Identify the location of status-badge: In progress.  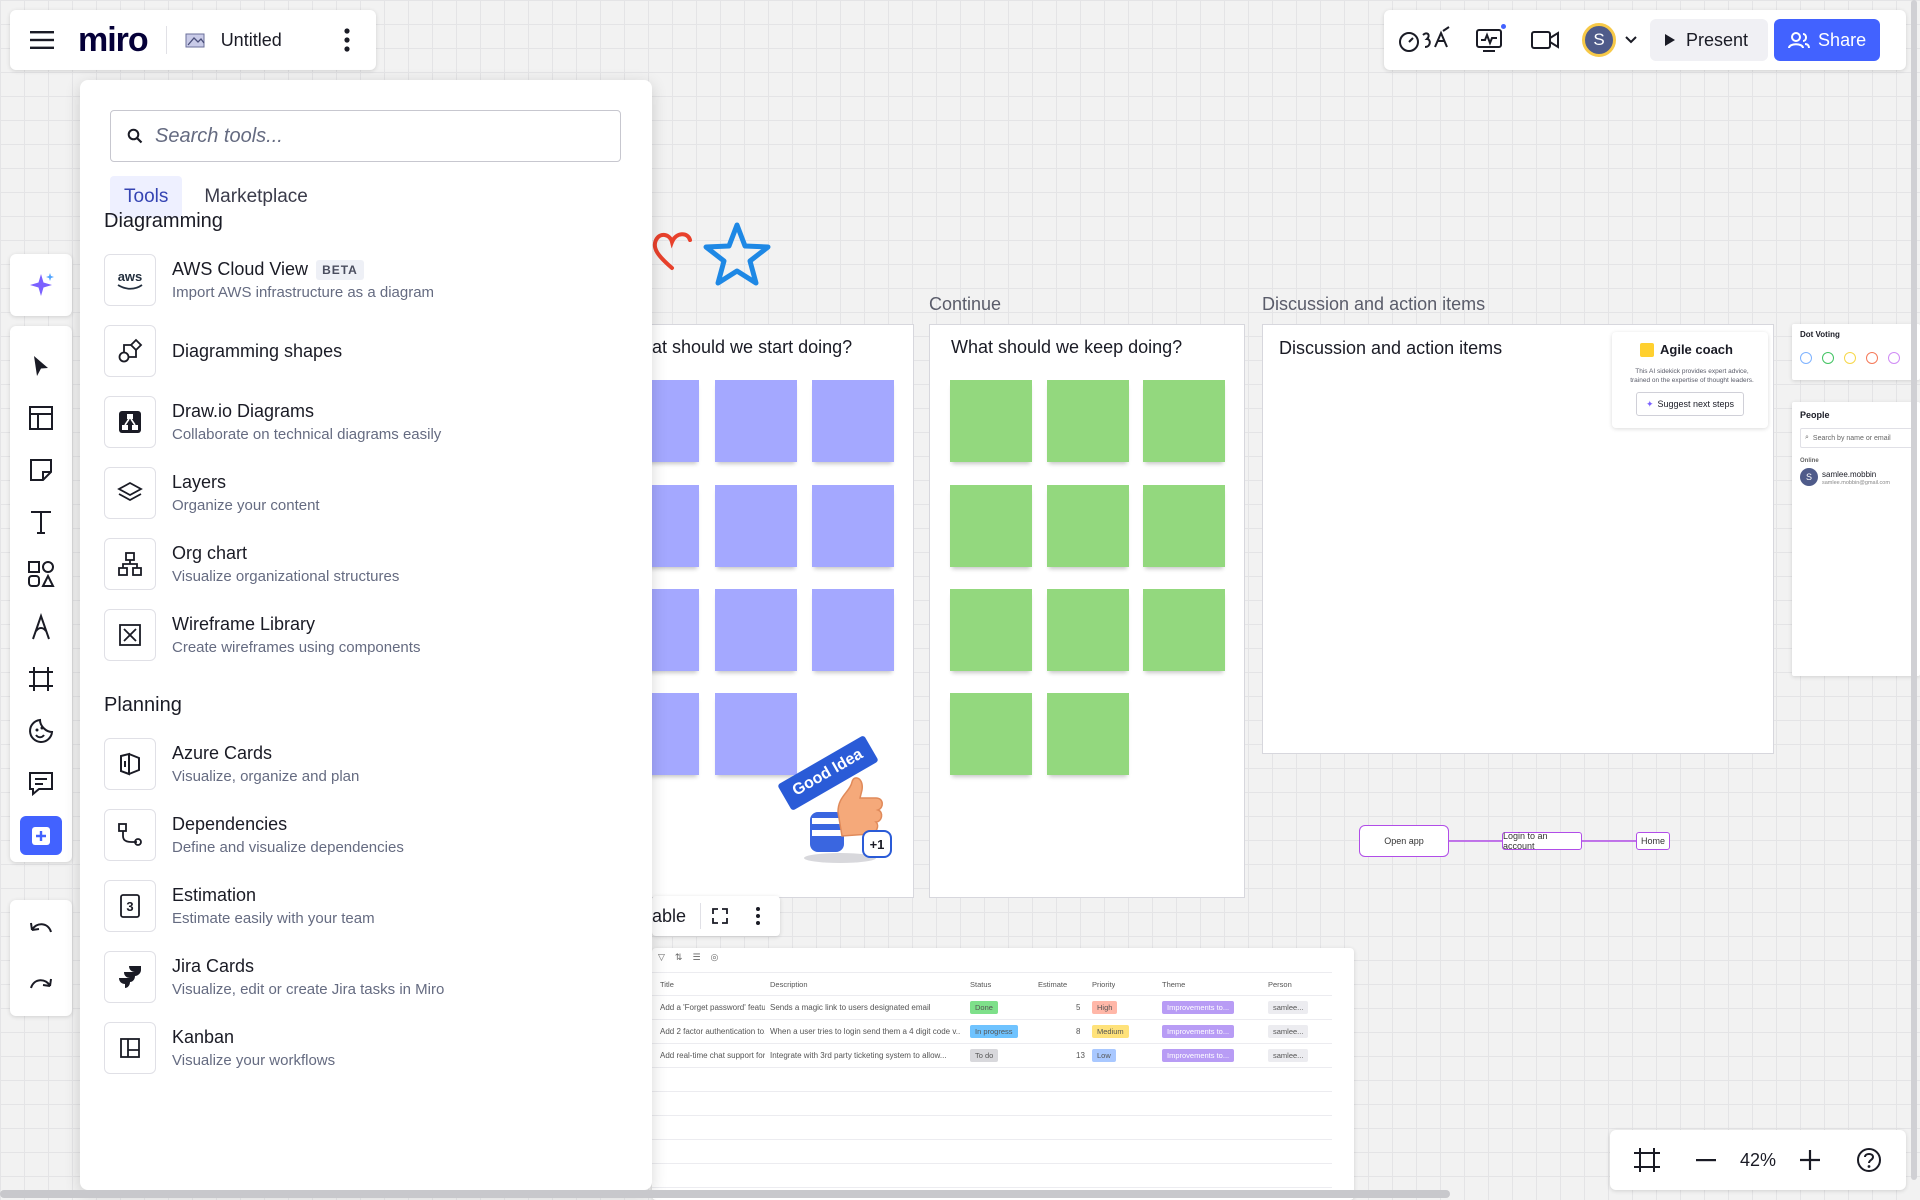
(994, 1031).